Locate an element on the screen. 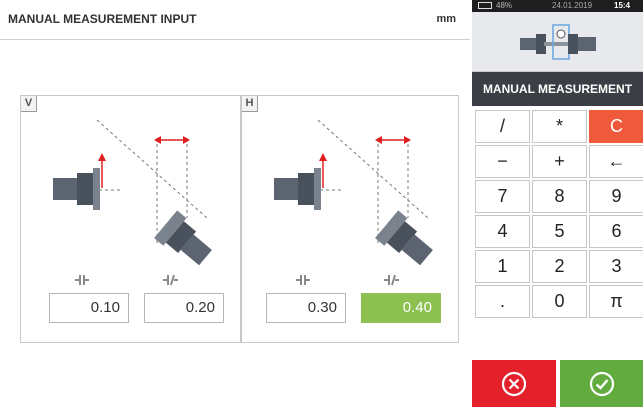 This screenshot has width=643, height=407. horizontal-offset-field: 0.40 is located at coordinates (401, 308).